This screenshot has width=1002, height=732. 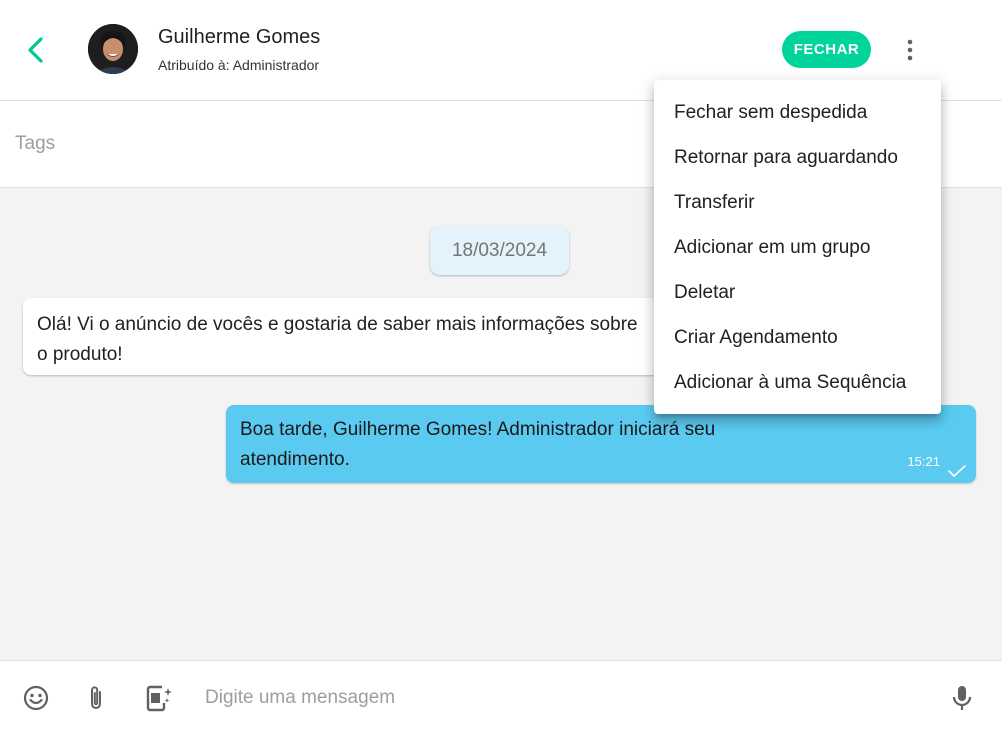 I want to click on chevron-left-icon, so click(x=35, y=50).